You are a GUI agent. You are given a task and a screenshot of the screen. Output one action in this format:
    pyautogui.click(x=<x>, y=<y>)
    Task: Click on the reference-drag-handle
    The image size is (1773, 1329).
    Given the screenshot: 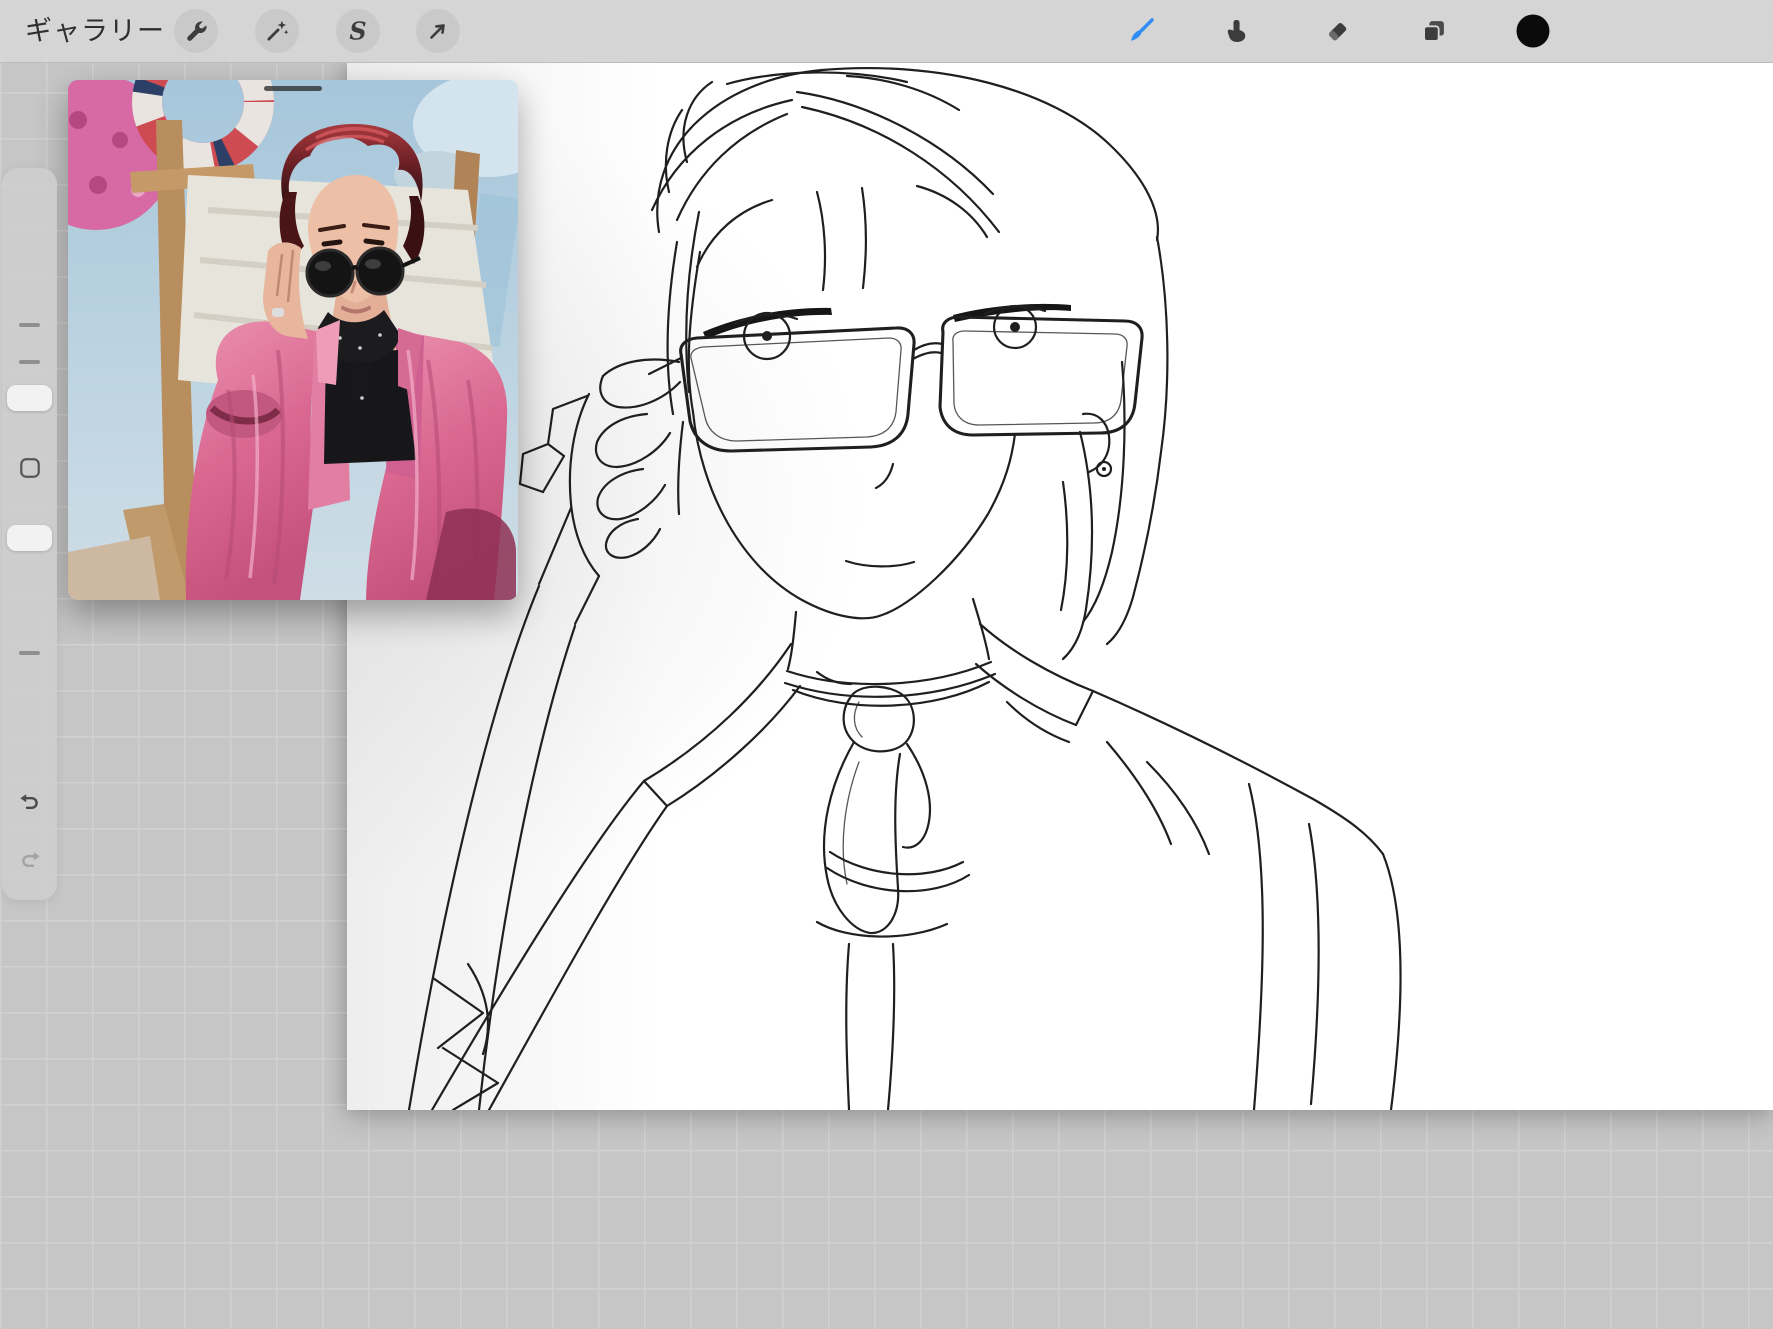 What is the action you would take?
    pyautogui.click(x=293, y=88)
    